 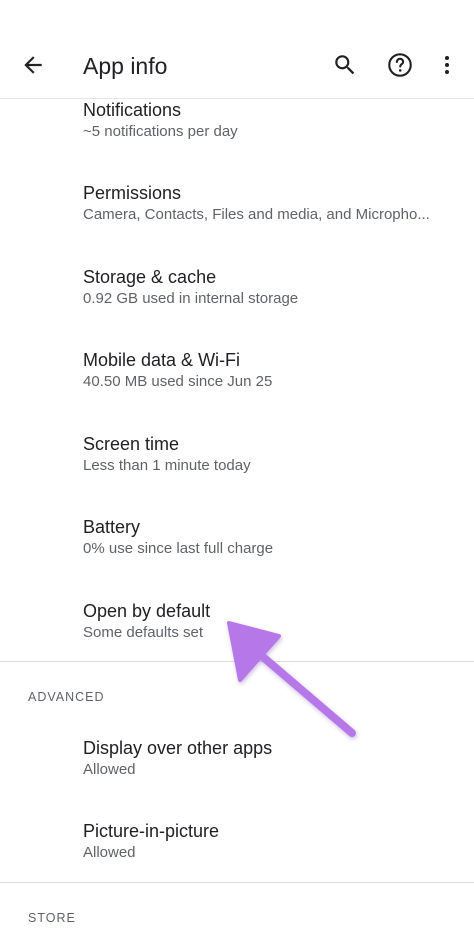 What do you see at coordinates (131, 444) in the screenshot?
I see `item-title: Screen time` at bounding box center [131, 444].